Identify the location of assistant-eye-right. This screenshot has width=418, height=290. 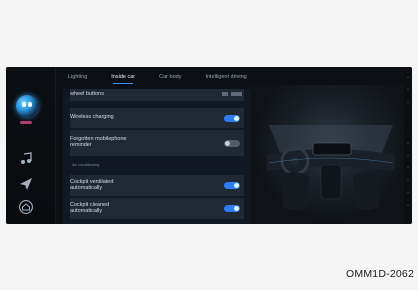
(30, 104).